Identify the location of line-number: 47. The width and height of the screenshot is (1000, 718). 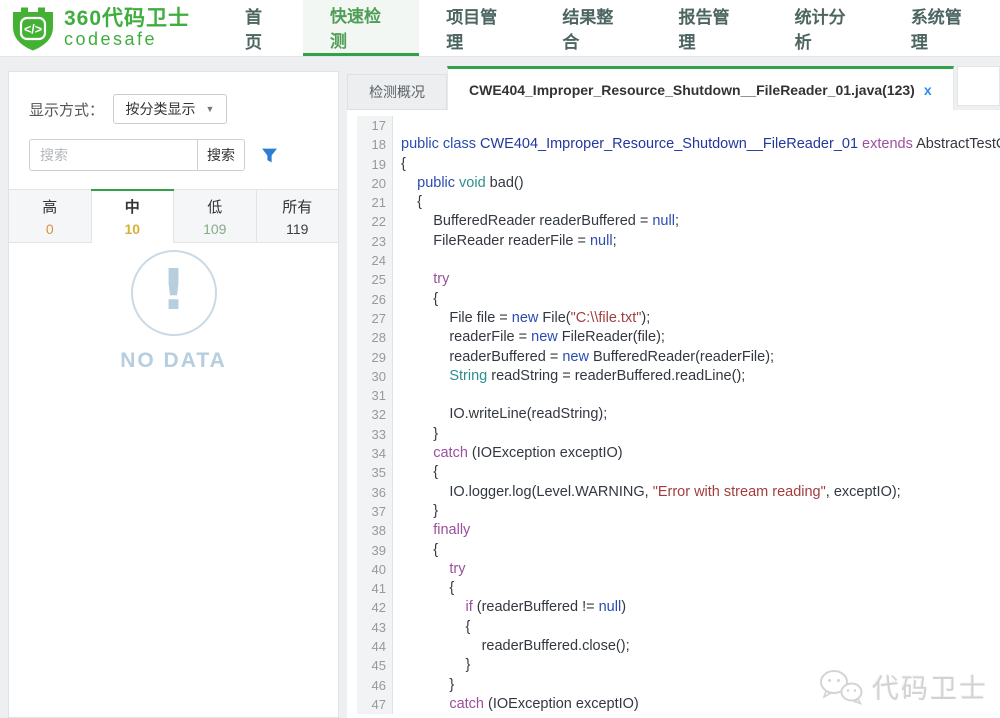
(375, 704).